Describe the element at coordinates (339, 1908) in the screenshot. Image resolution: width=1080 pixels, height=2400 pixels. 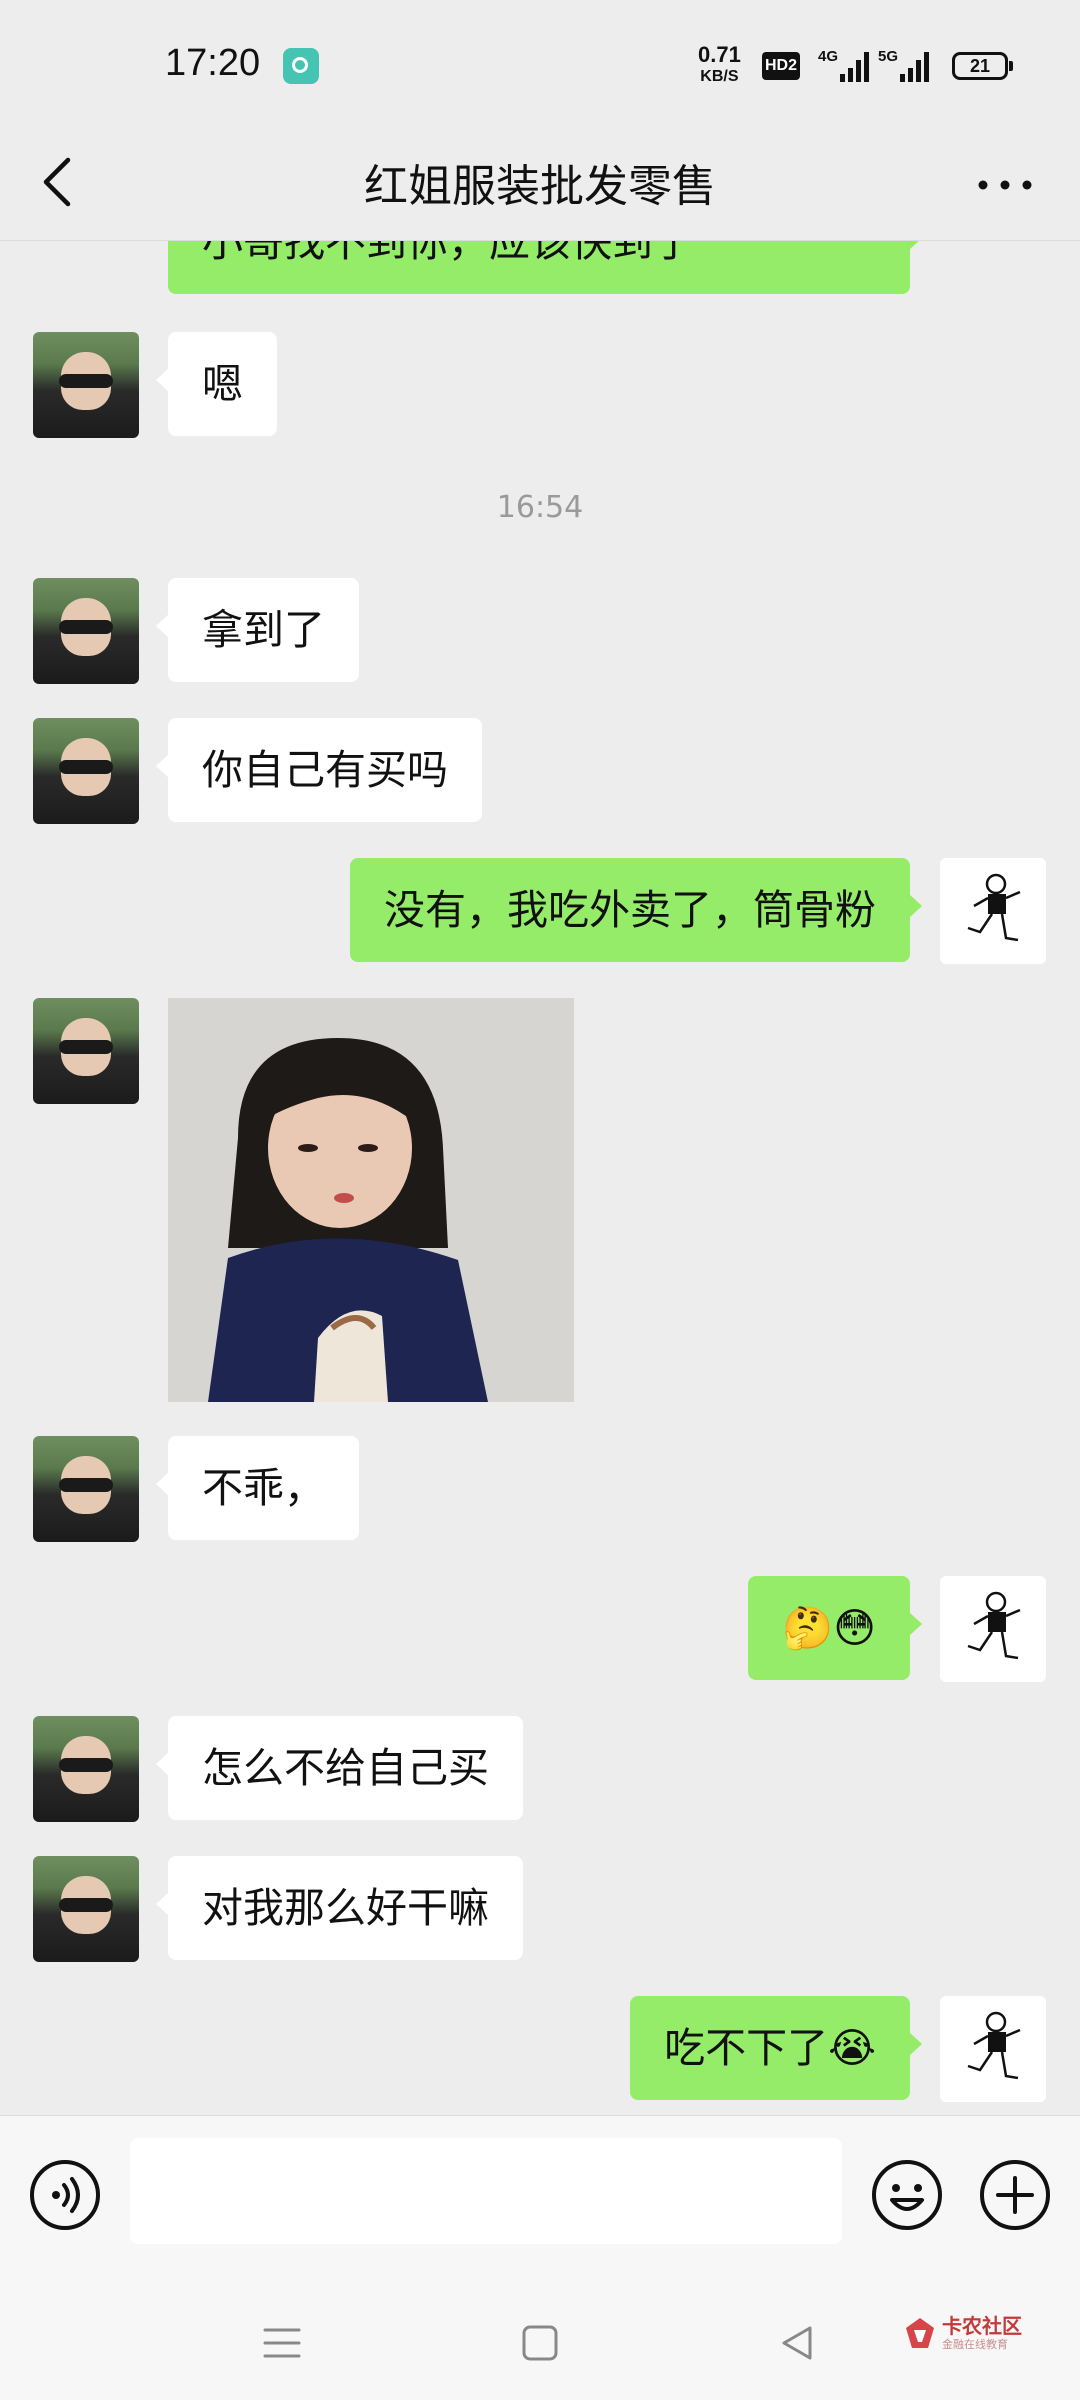
I see `contact-message-bubble: 对我那么好干嘛` at that location.